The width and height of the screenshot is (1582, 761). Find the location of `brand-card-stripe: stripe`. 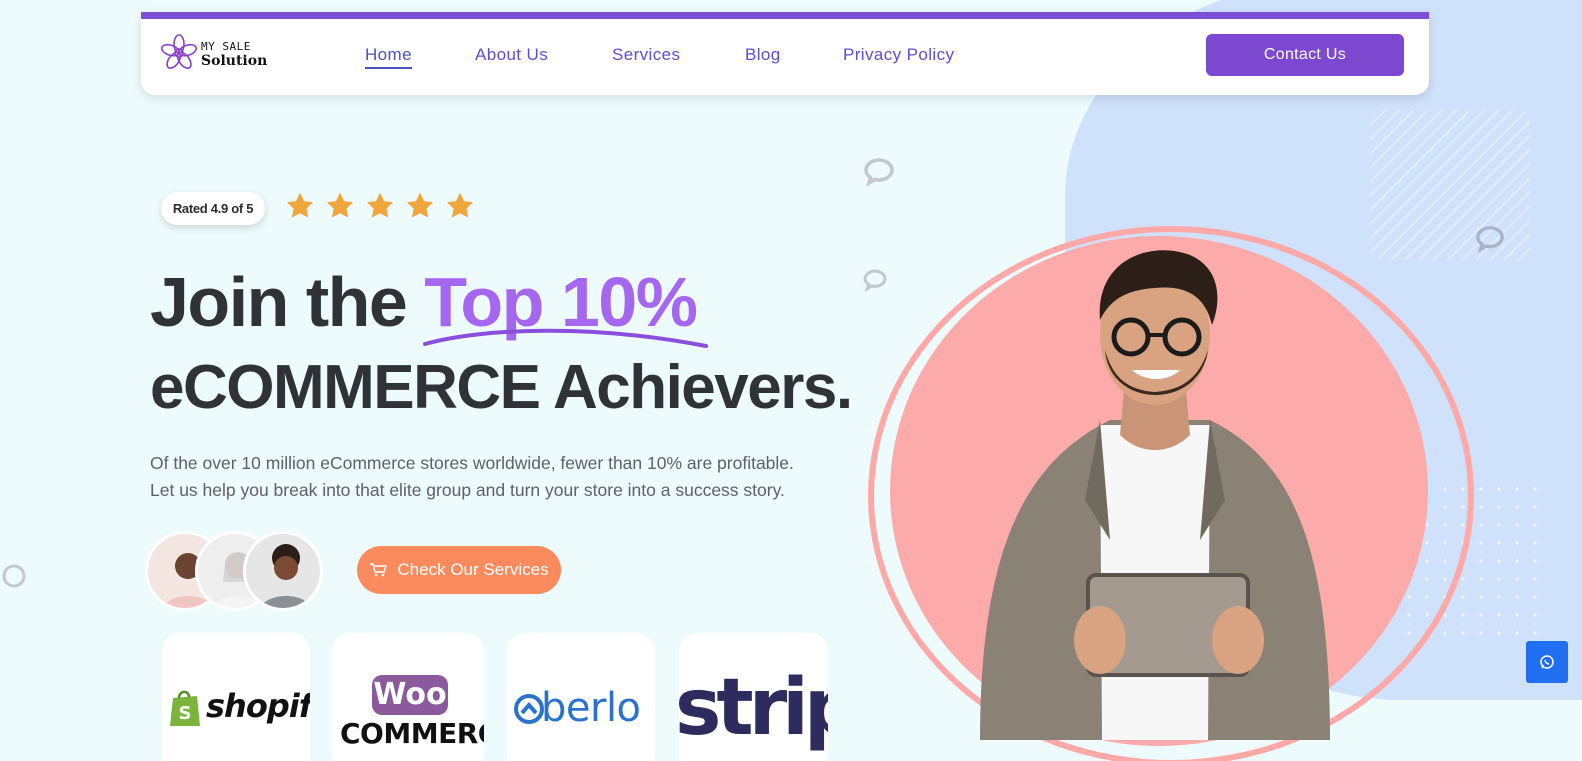

brand-card-stripe: stripe is located at coordinates (753, 697).